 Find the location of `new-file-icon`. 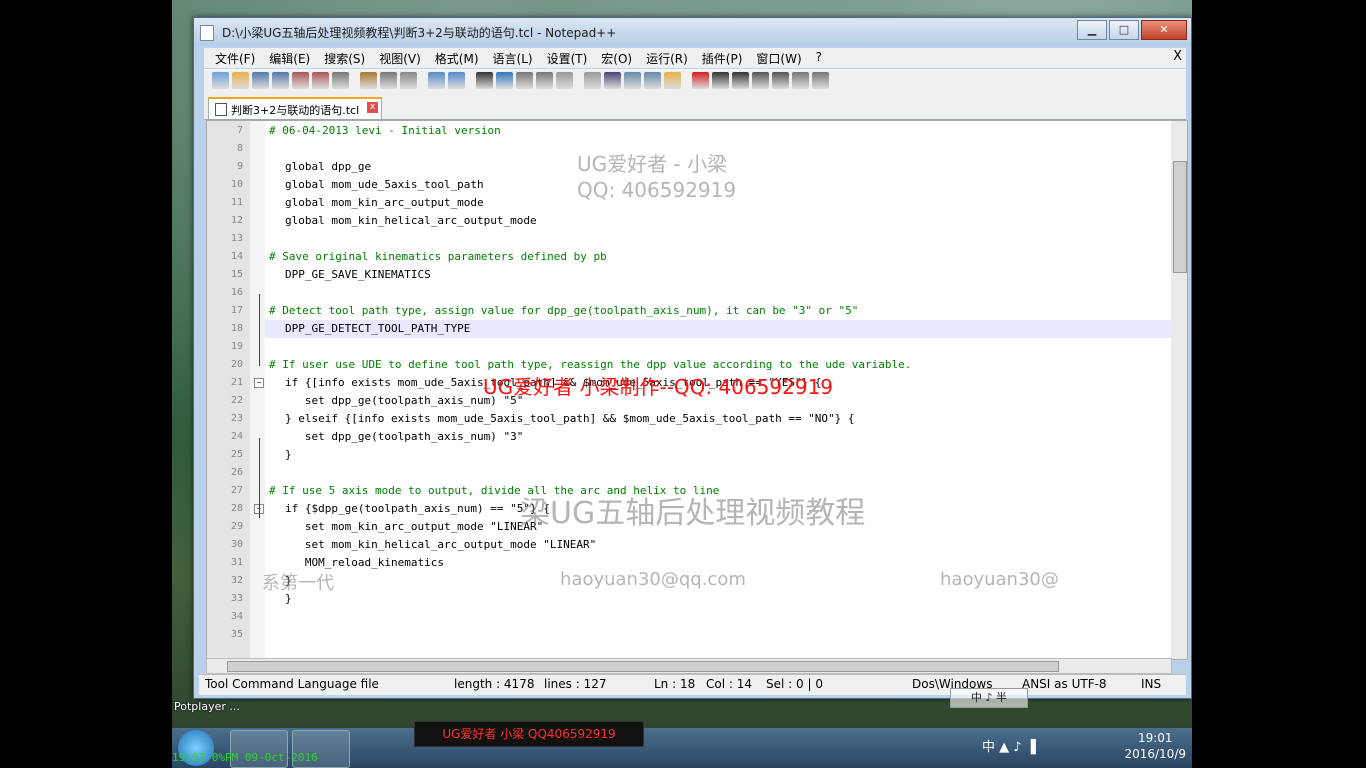

new-file-icon is located at coordinates (220, 80).